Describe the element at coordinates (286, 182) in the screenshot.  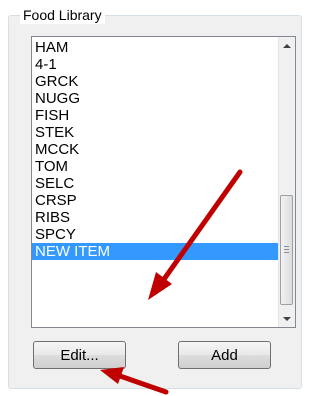
I see `vertical-scrollbar` at that location.